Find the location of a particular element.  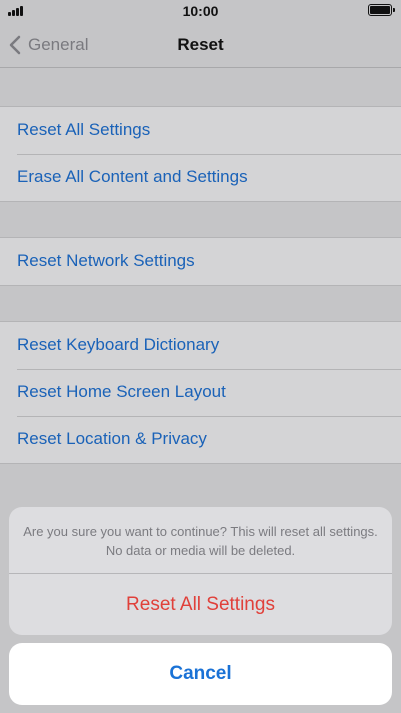

status-time: 10:00 is located at coordinates (200, 11).